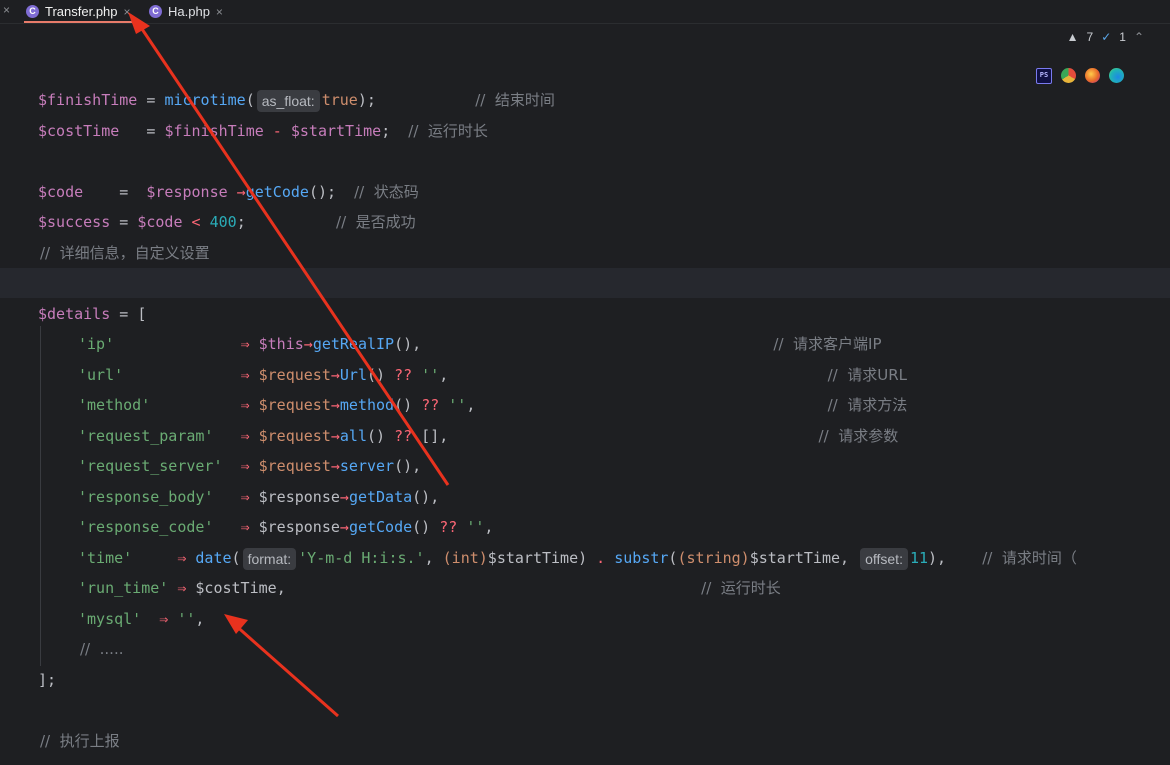 Image resolution: width=1170 pixels, height=765 pixels. What do you see at coordinates (259, 497) in the screenshot?
I see `code-line-14: 'response_body' ⇒ $response→getData(),` at bounding box center [259, 497].